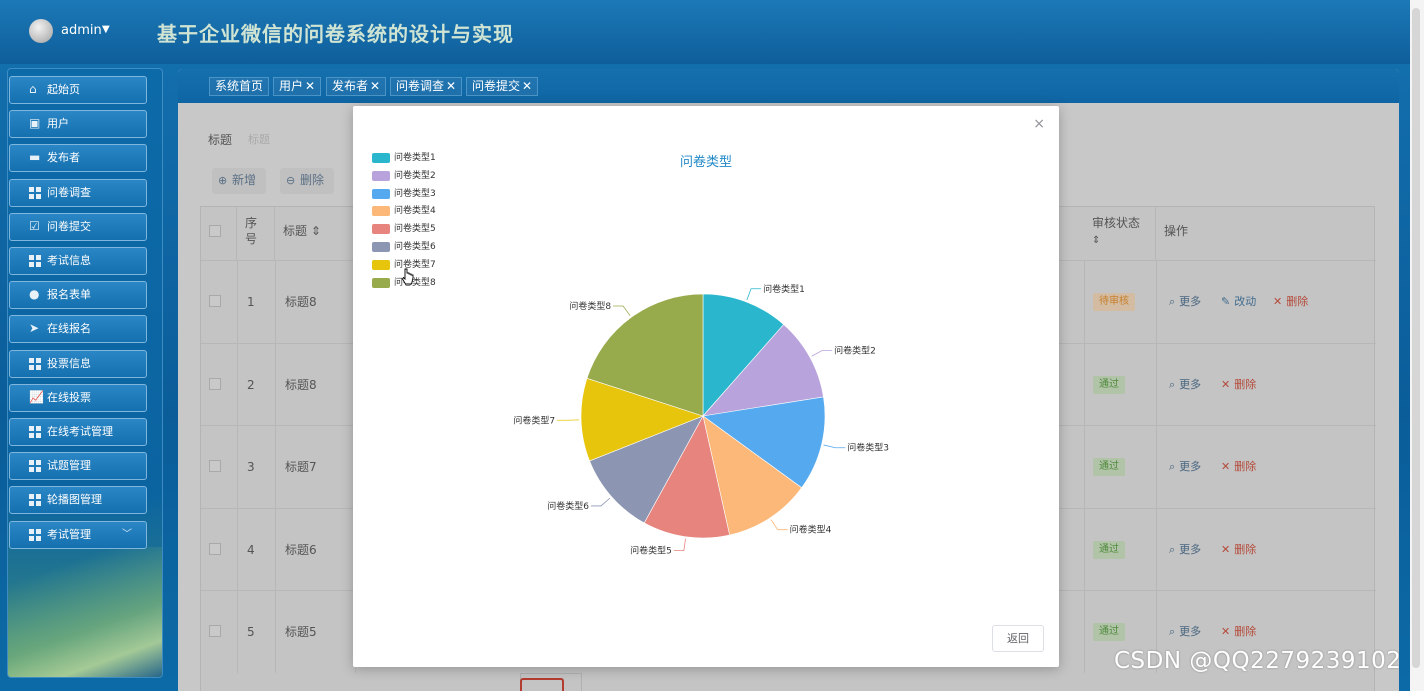 This screenshot has height=691, width=1424. I want to click on row-title: 标题7, so click(301, 467).